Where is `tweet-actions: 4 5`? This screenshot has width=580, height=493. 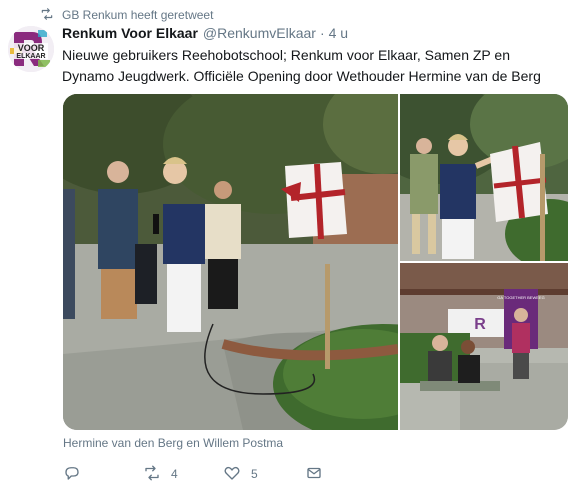 tweet-actions: 4 5 is located at coordinates (193, 474).